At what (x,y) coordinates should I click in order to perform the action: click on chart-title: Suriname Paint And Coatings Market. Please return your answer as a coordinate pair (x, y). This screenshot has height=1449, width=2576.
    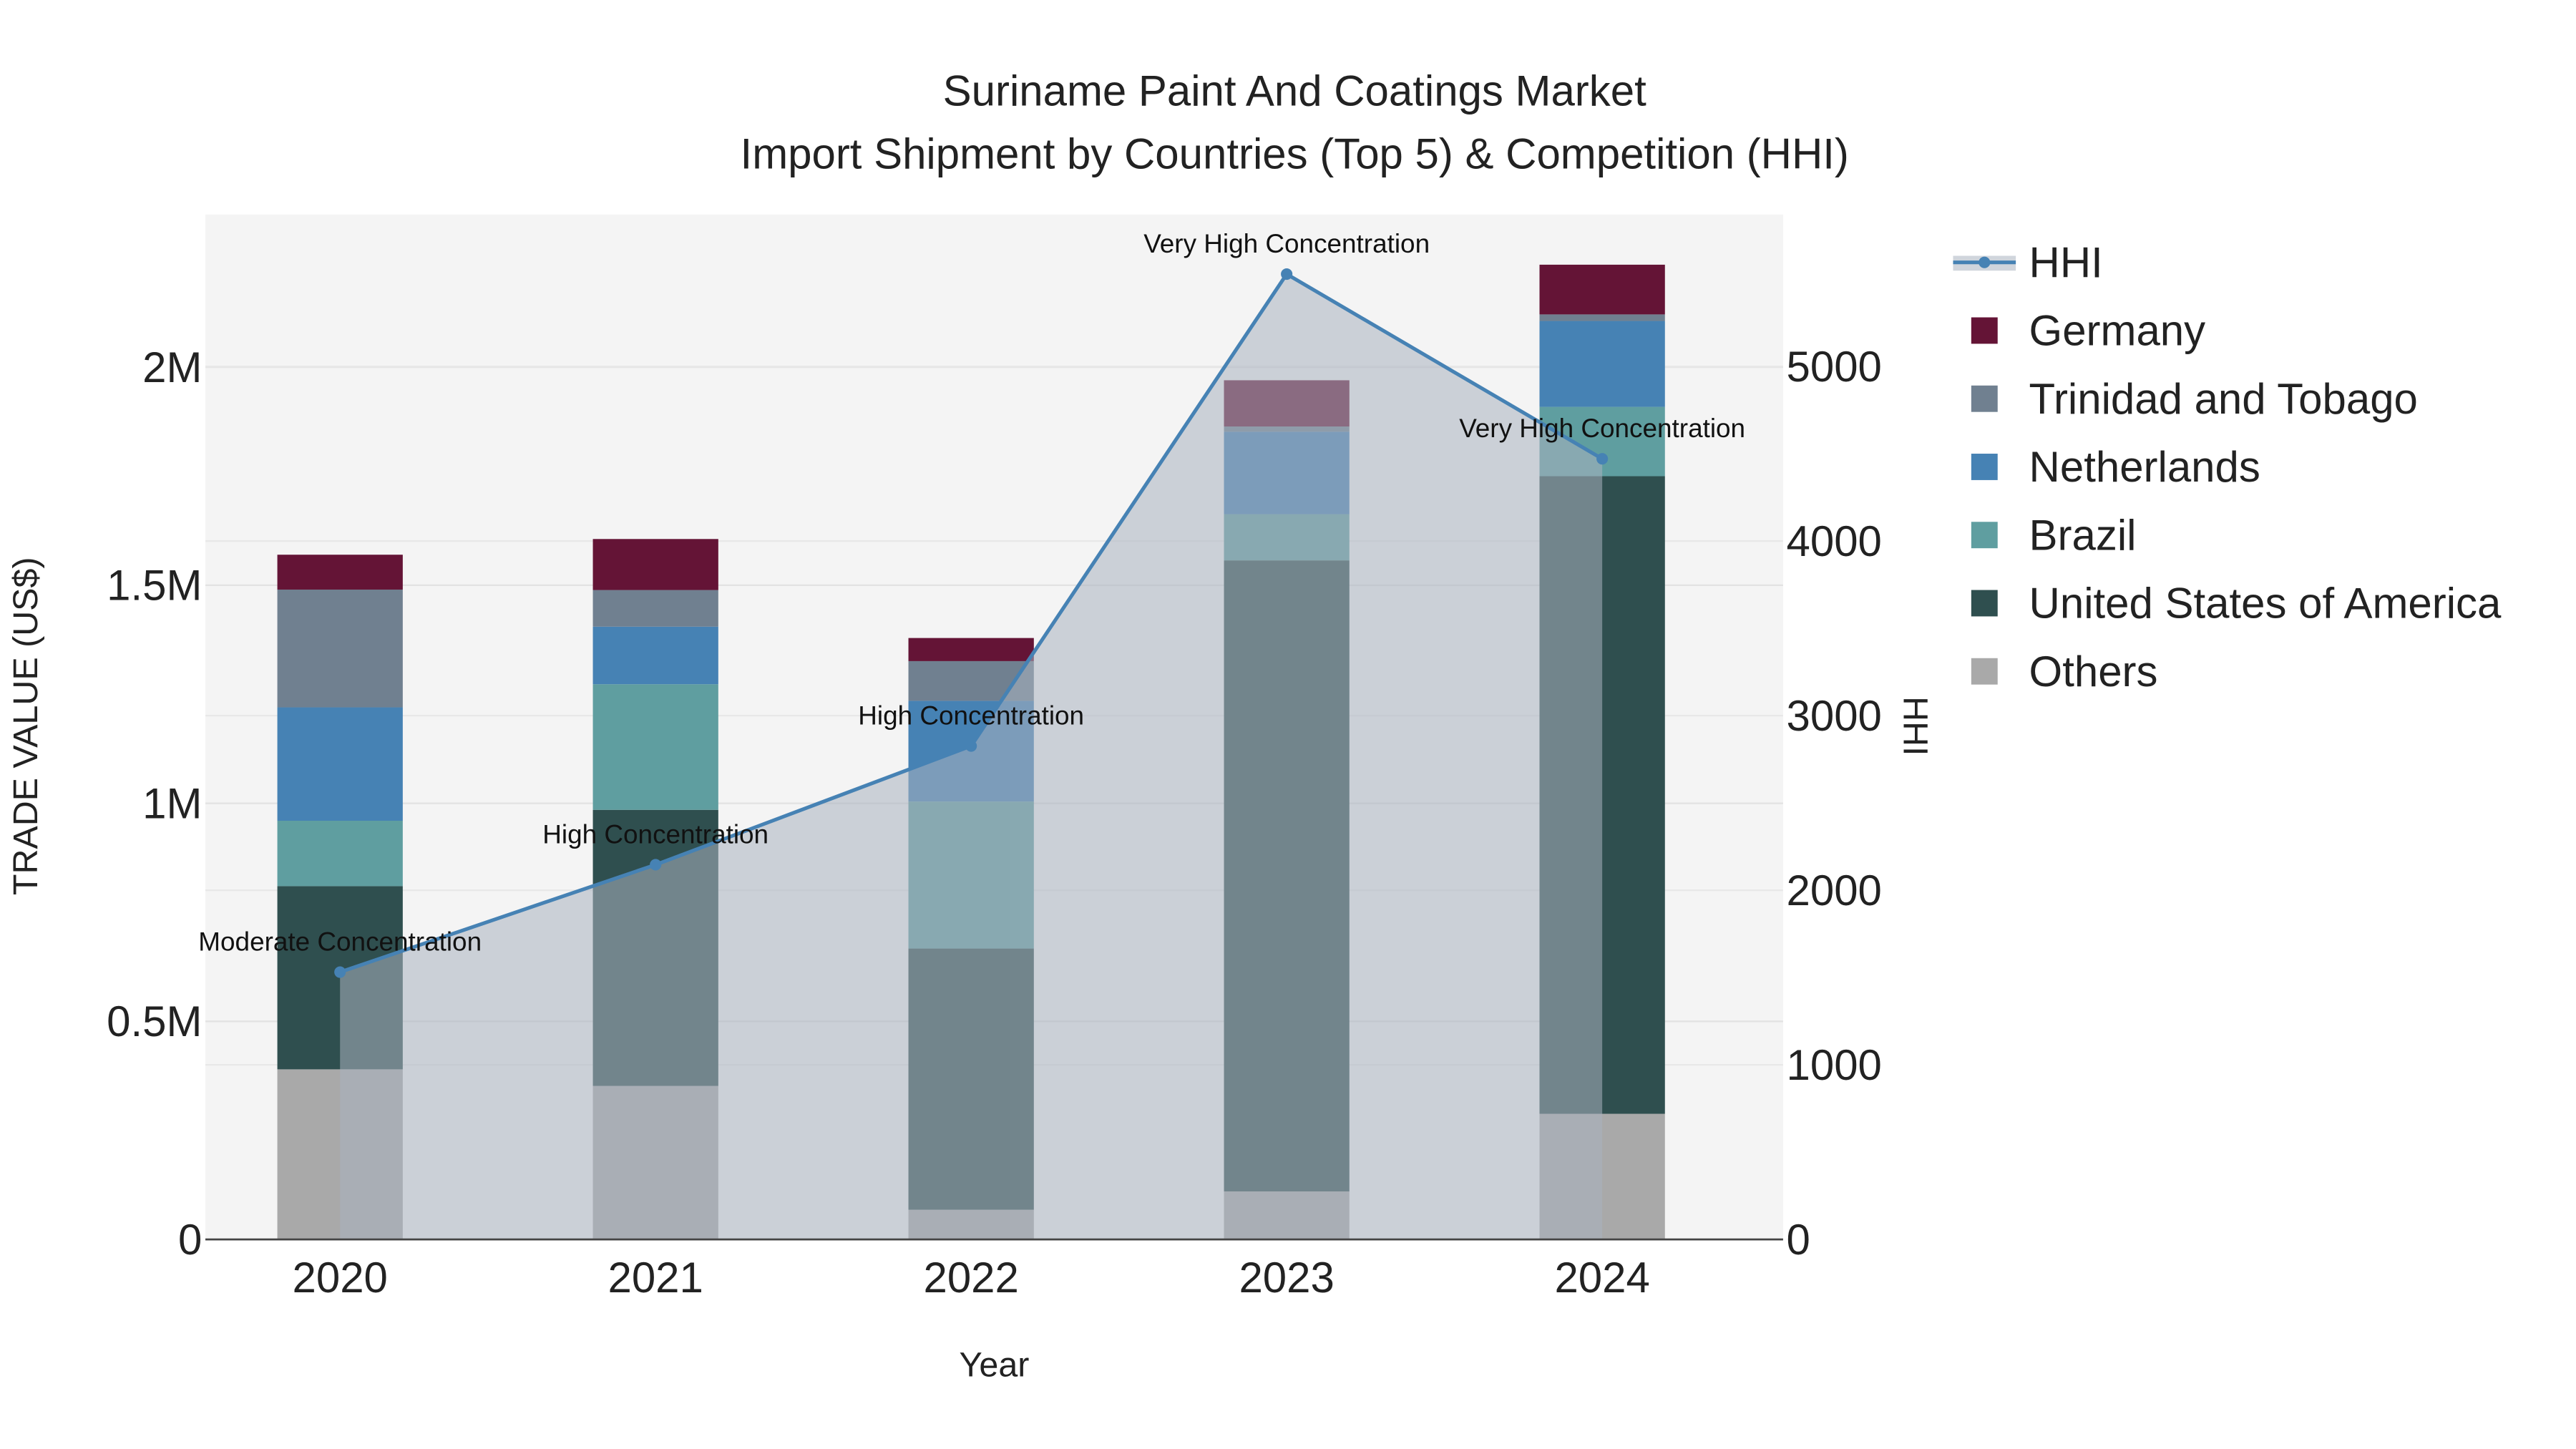
    Looking at the image, I should click on (1294, 91).